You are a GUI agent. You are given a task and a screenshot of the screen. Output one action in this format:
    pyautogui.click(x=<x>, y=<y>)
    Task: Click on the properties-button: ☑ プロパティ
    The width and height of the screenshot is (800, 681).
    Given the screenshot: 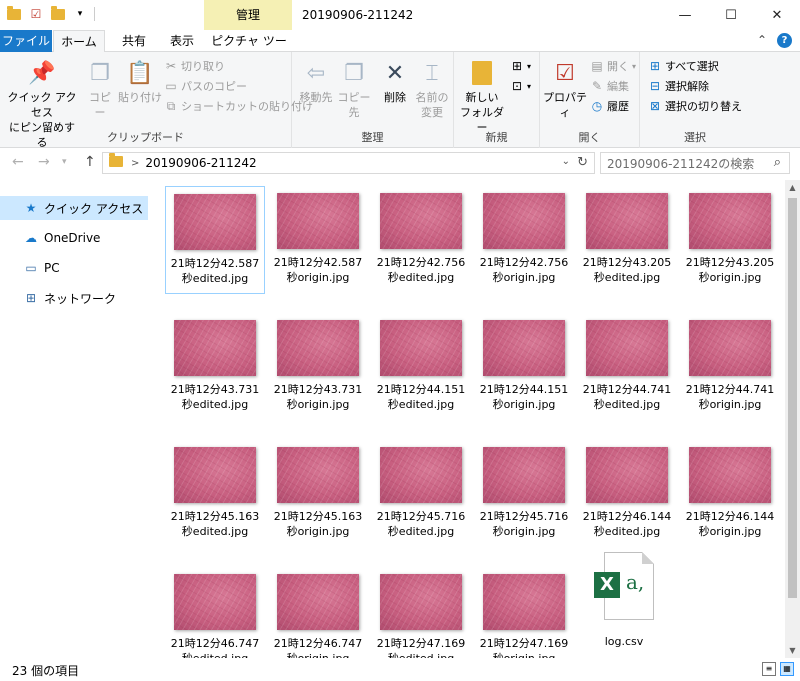 What is the action you would take?
    pyautogui.click(x=565, y=89)
    